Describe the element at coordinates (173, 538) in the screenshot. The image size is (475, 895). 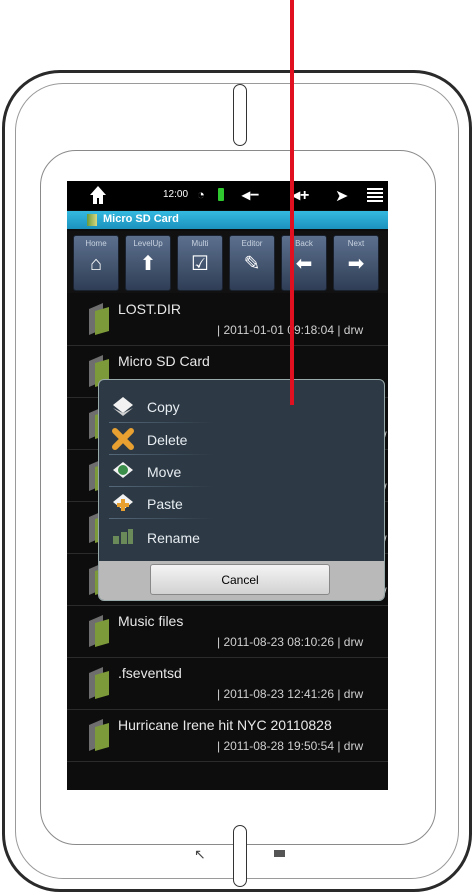
I see `rename-label: Rename` at that location.